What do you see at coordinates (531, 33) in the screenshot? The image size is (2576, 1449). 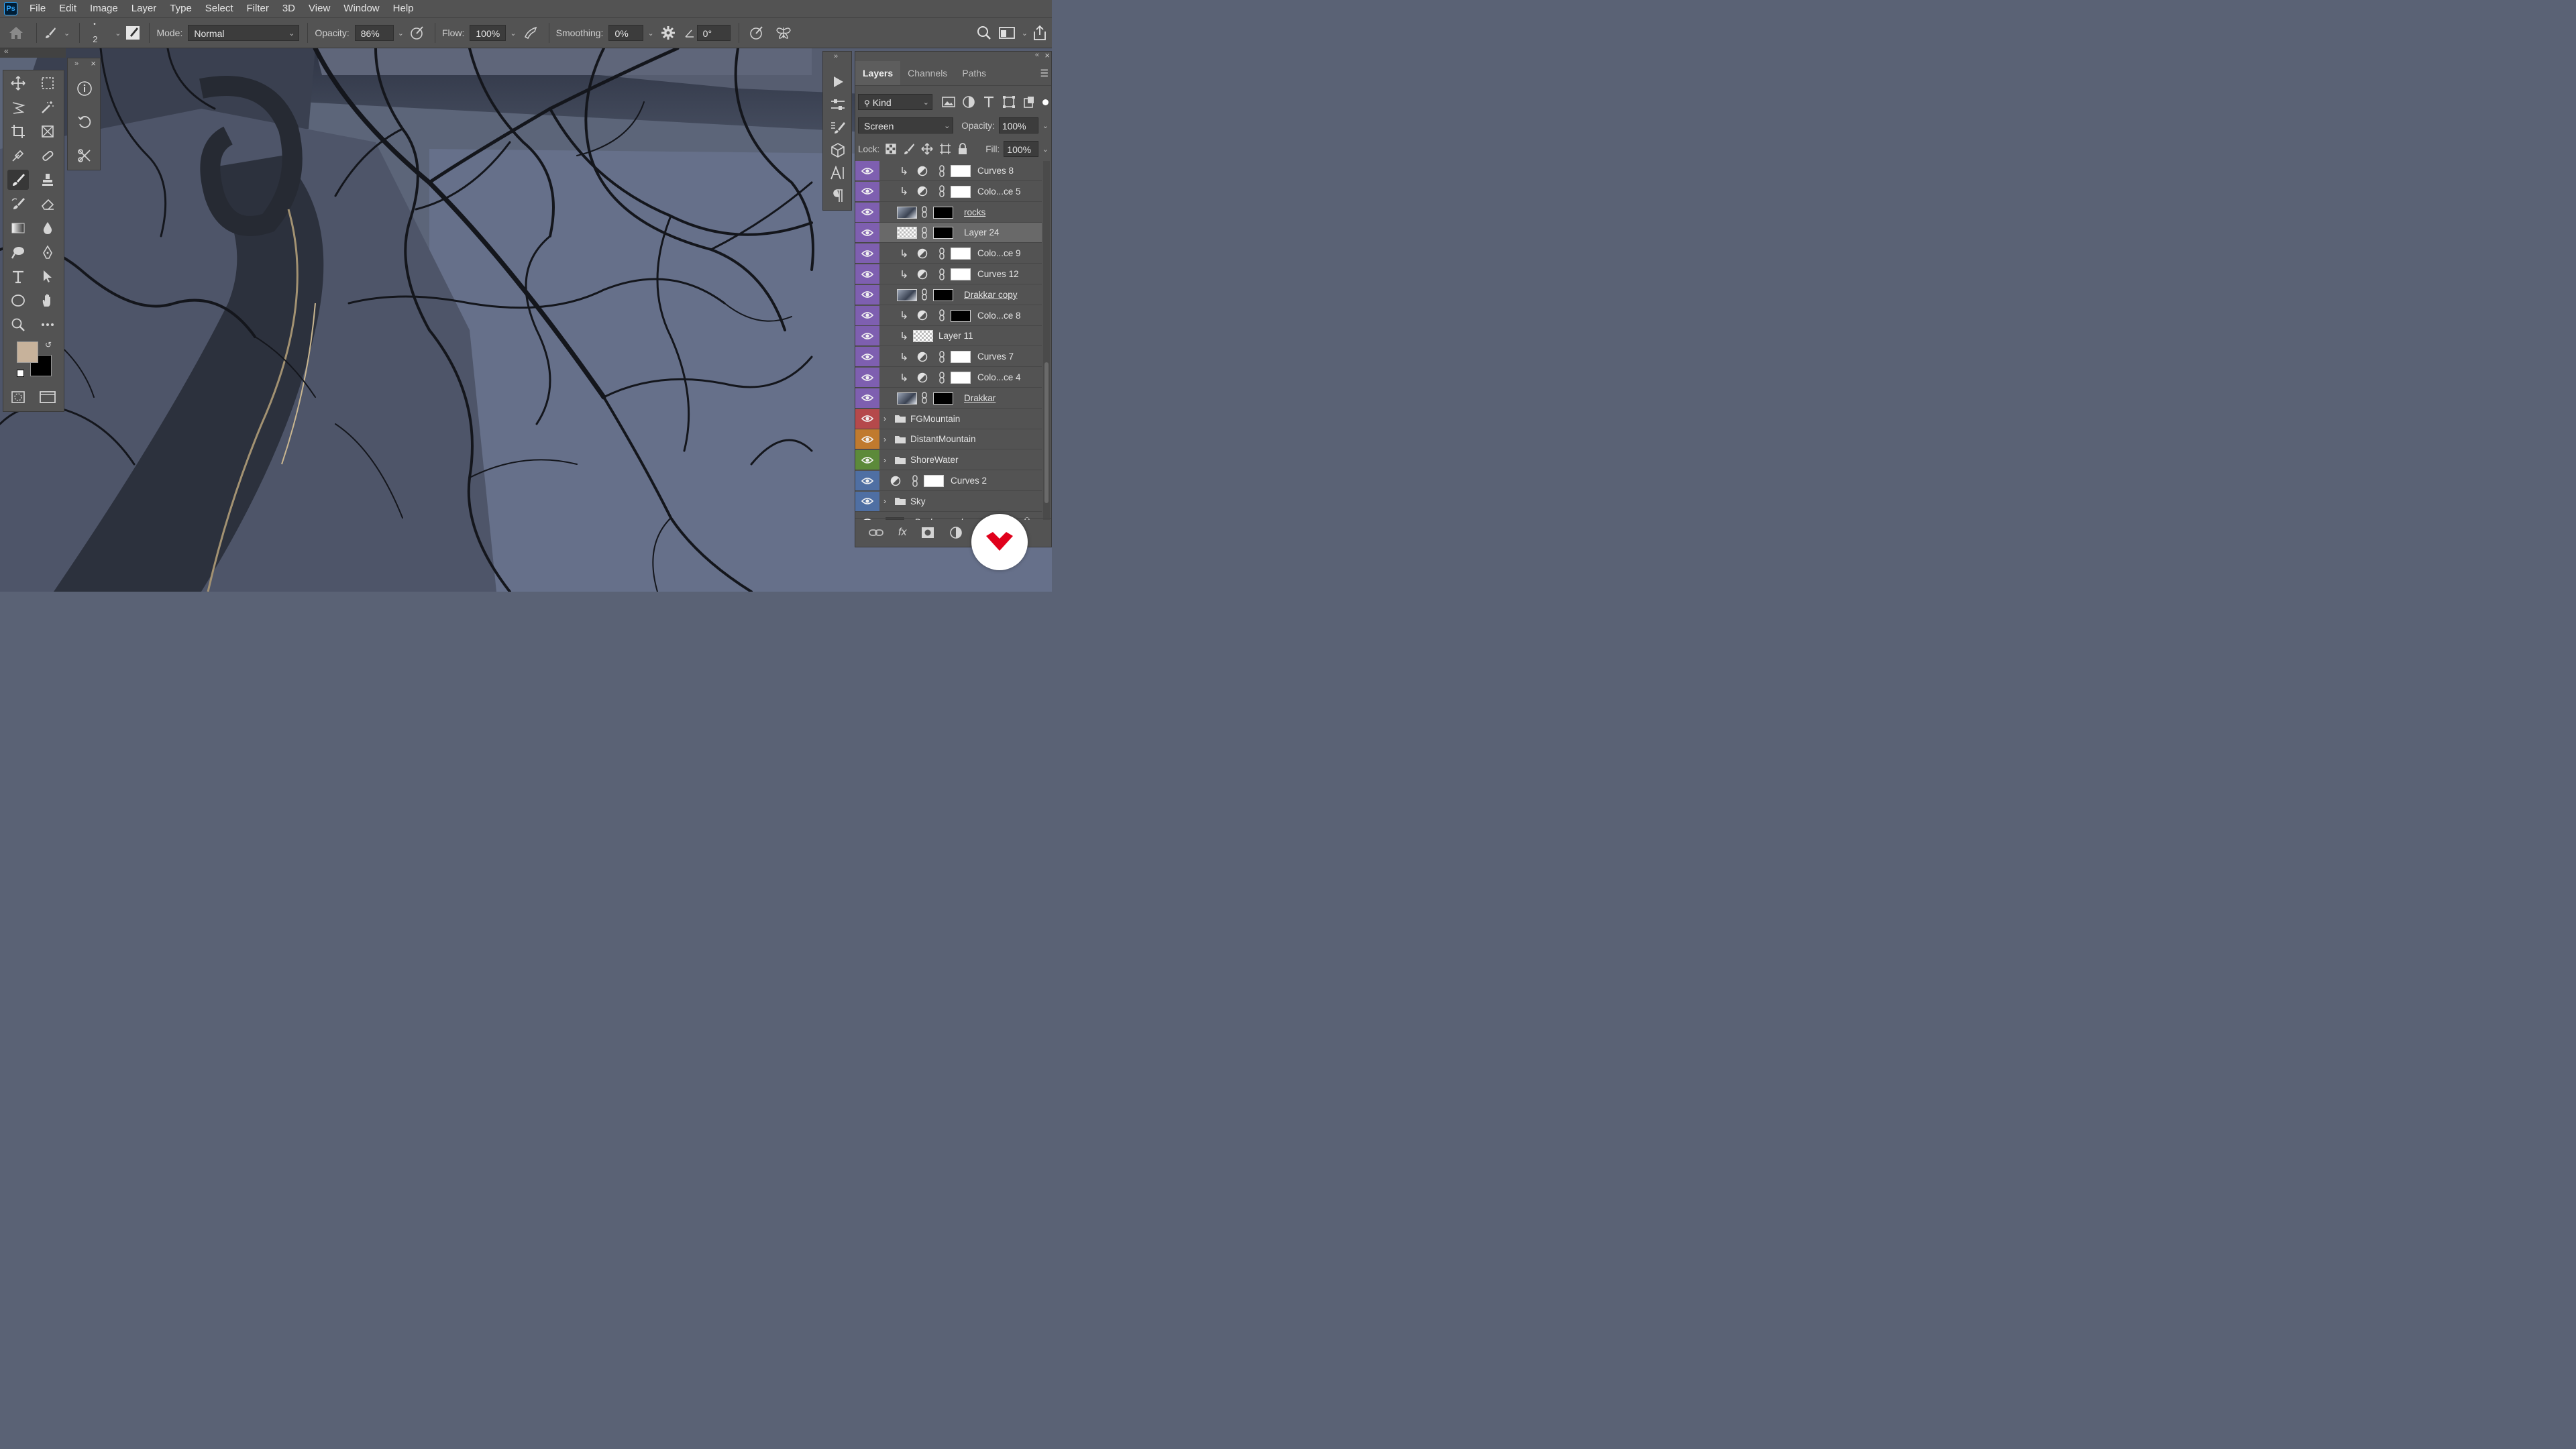 I see `airbrush-icon` at bounding box center [531, 33].